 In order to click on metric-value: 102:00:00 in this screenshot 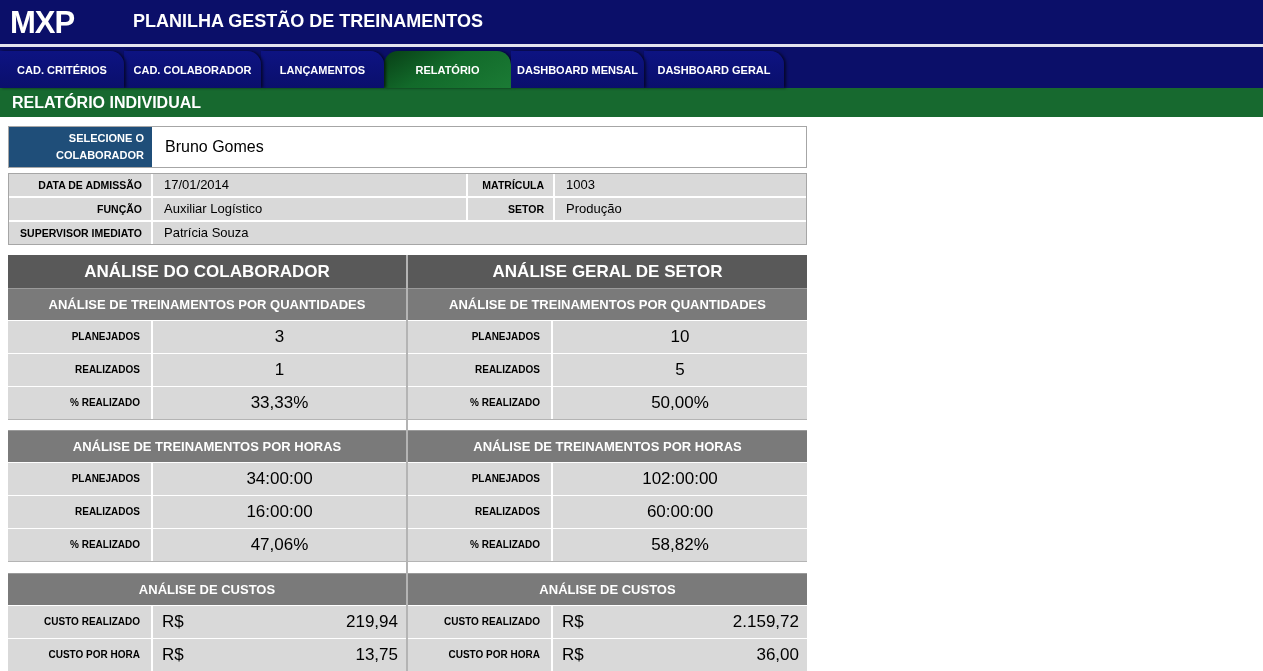, I will do `click(679, 479)`.